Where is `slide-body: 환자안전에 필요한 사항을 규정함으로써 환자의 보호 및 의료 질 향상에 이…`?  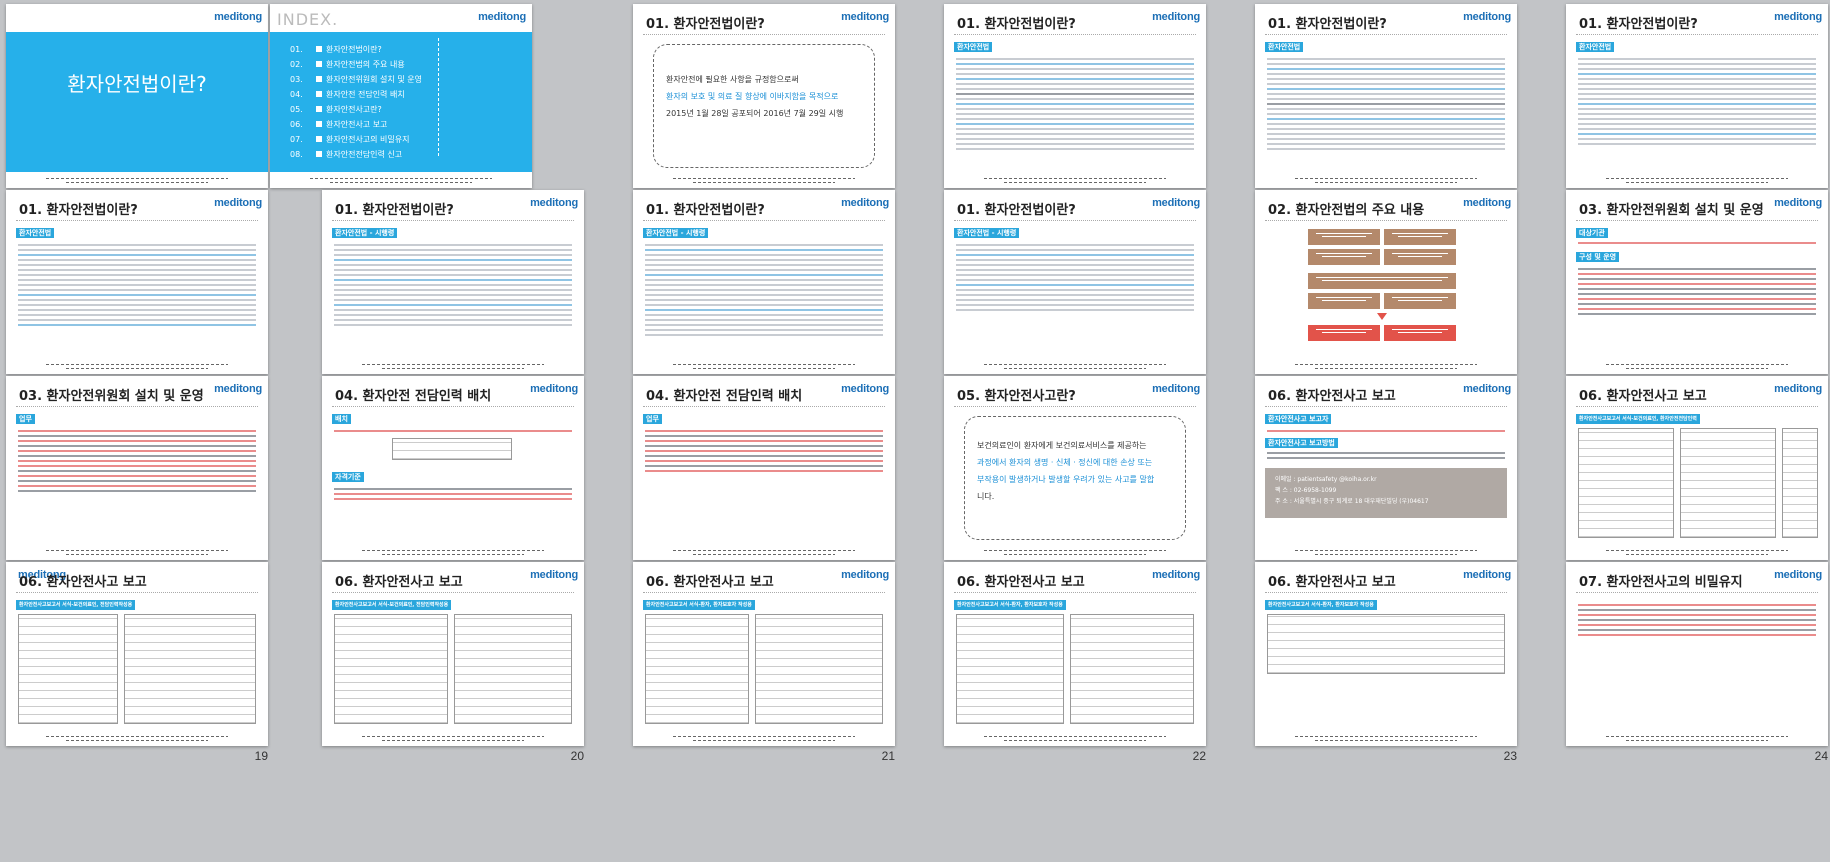
slide-body: 환자안전에 필요한 사항을 규정함으로써 환자의 보호 및 의료 질 향상에 이… is located at coordinates (755, 96).